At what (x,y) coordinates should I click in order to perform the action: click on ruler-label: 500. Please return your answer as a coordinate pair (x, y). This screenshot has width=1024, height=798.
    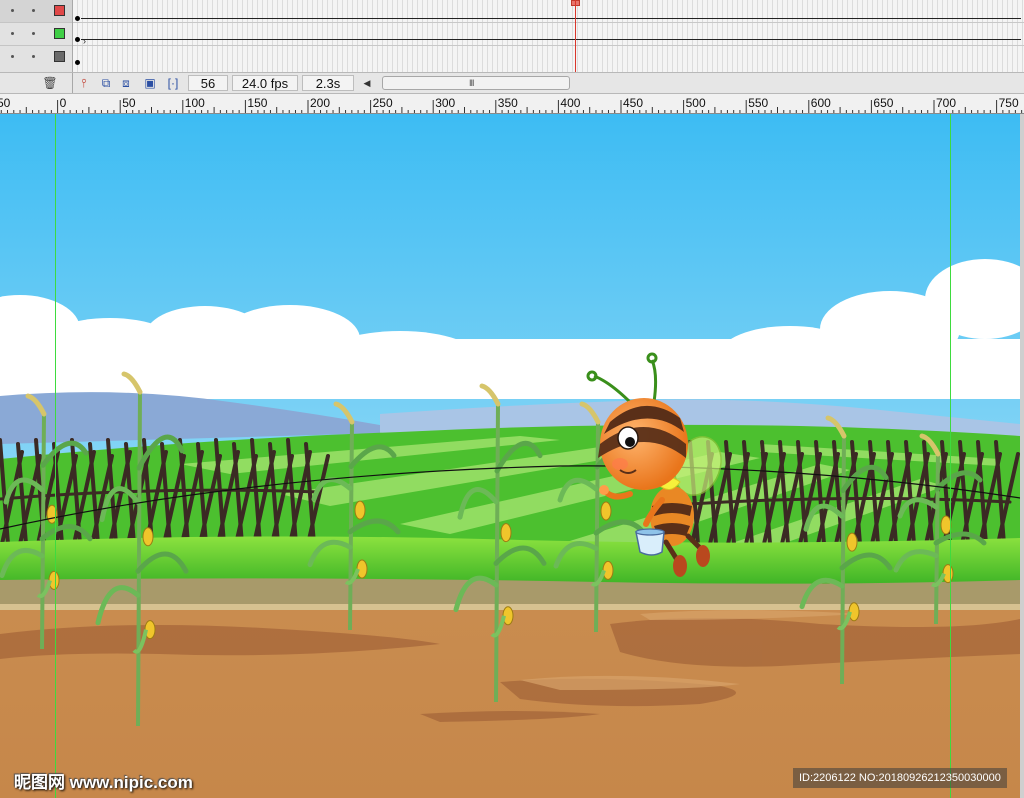
    Looking at the image, I should click on (696, 103).